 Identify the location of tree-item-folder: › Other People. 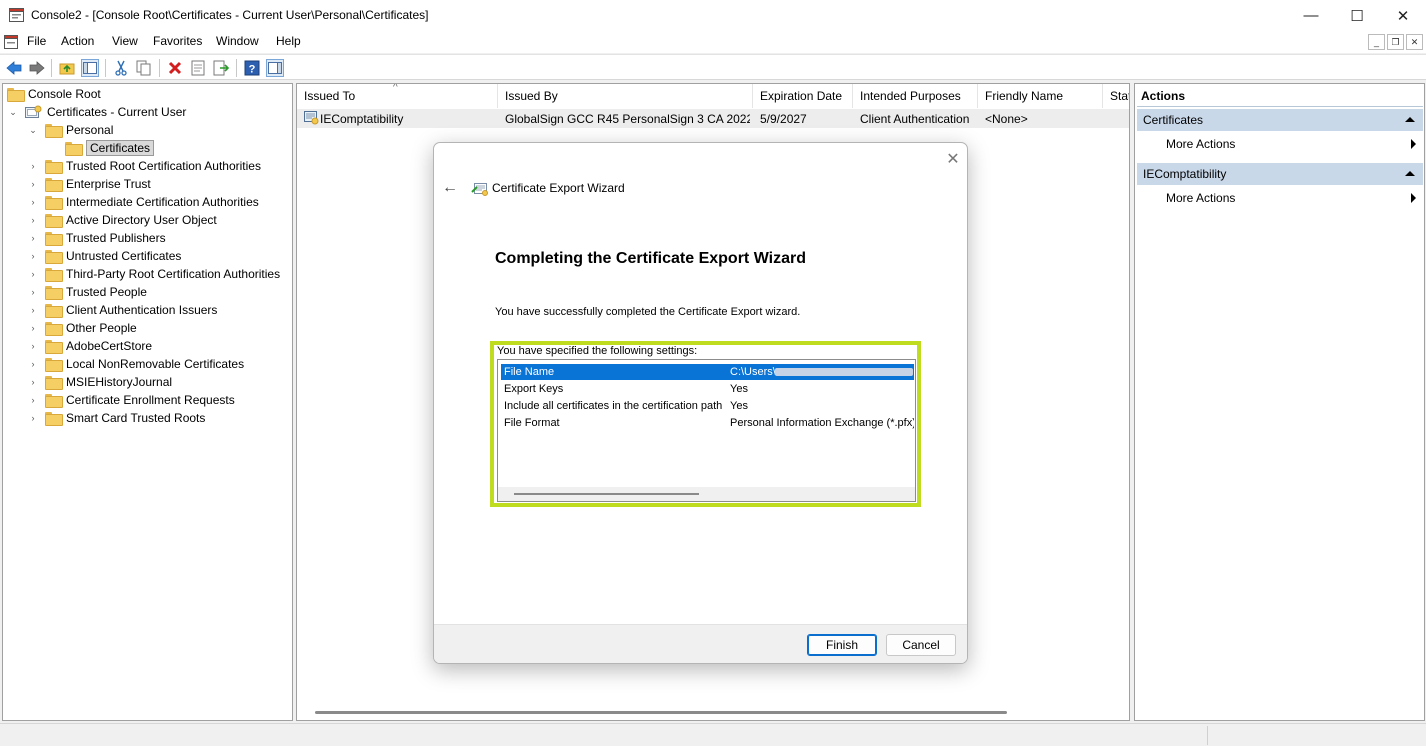
(82, 328).